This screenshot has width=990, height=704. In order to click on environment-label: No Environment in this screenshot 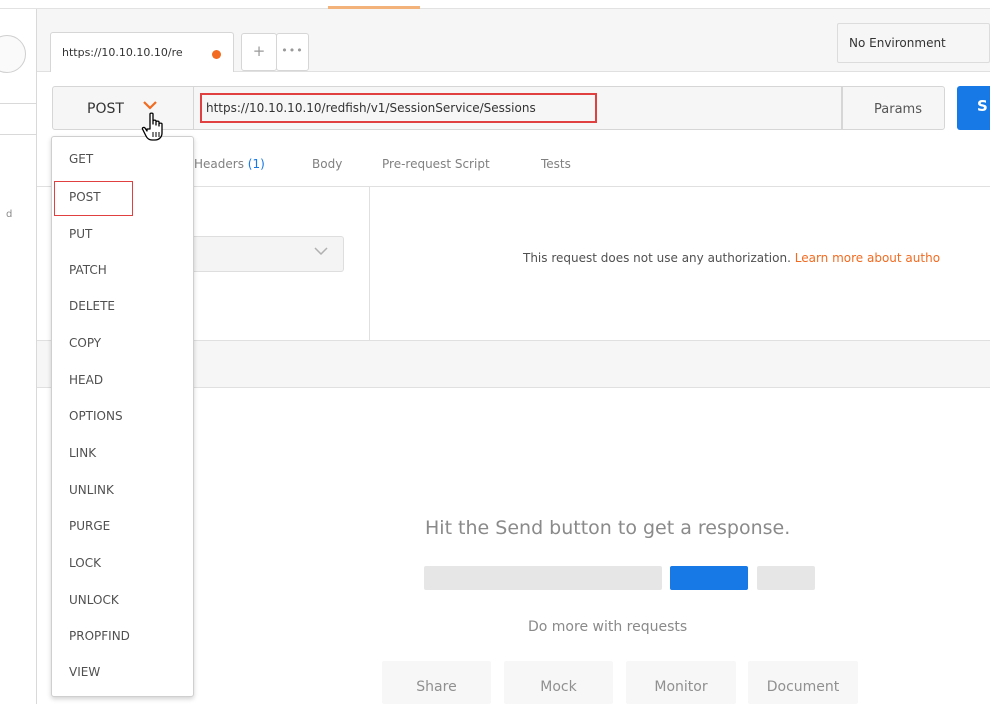, I will do `click(897, 43)`.